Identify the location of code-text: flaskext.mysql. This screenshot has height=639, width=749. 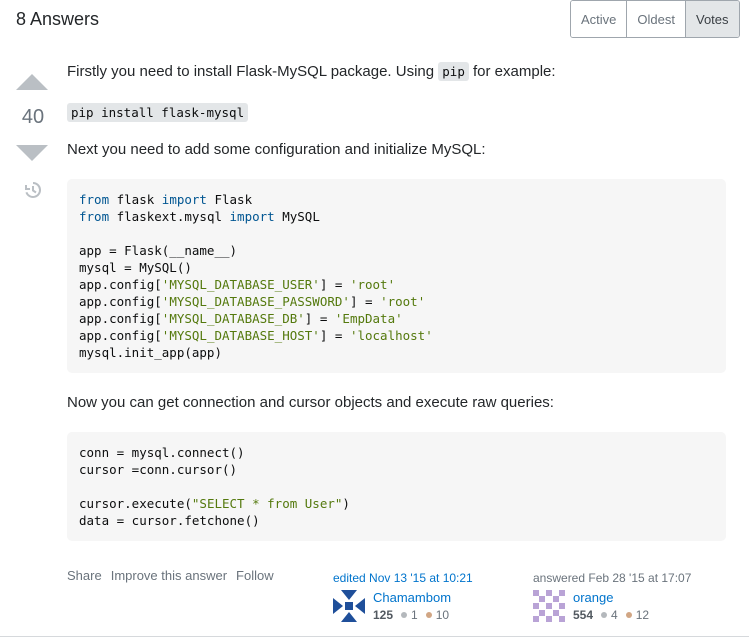
(169, 216).